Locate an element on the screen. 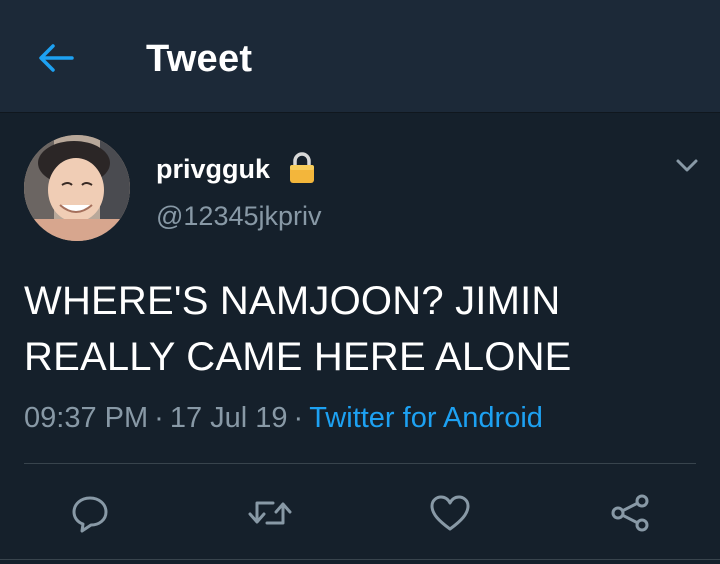 The image size is (720, 564). tweet-time: 09:37 PM is located at coordinates (86, 418).